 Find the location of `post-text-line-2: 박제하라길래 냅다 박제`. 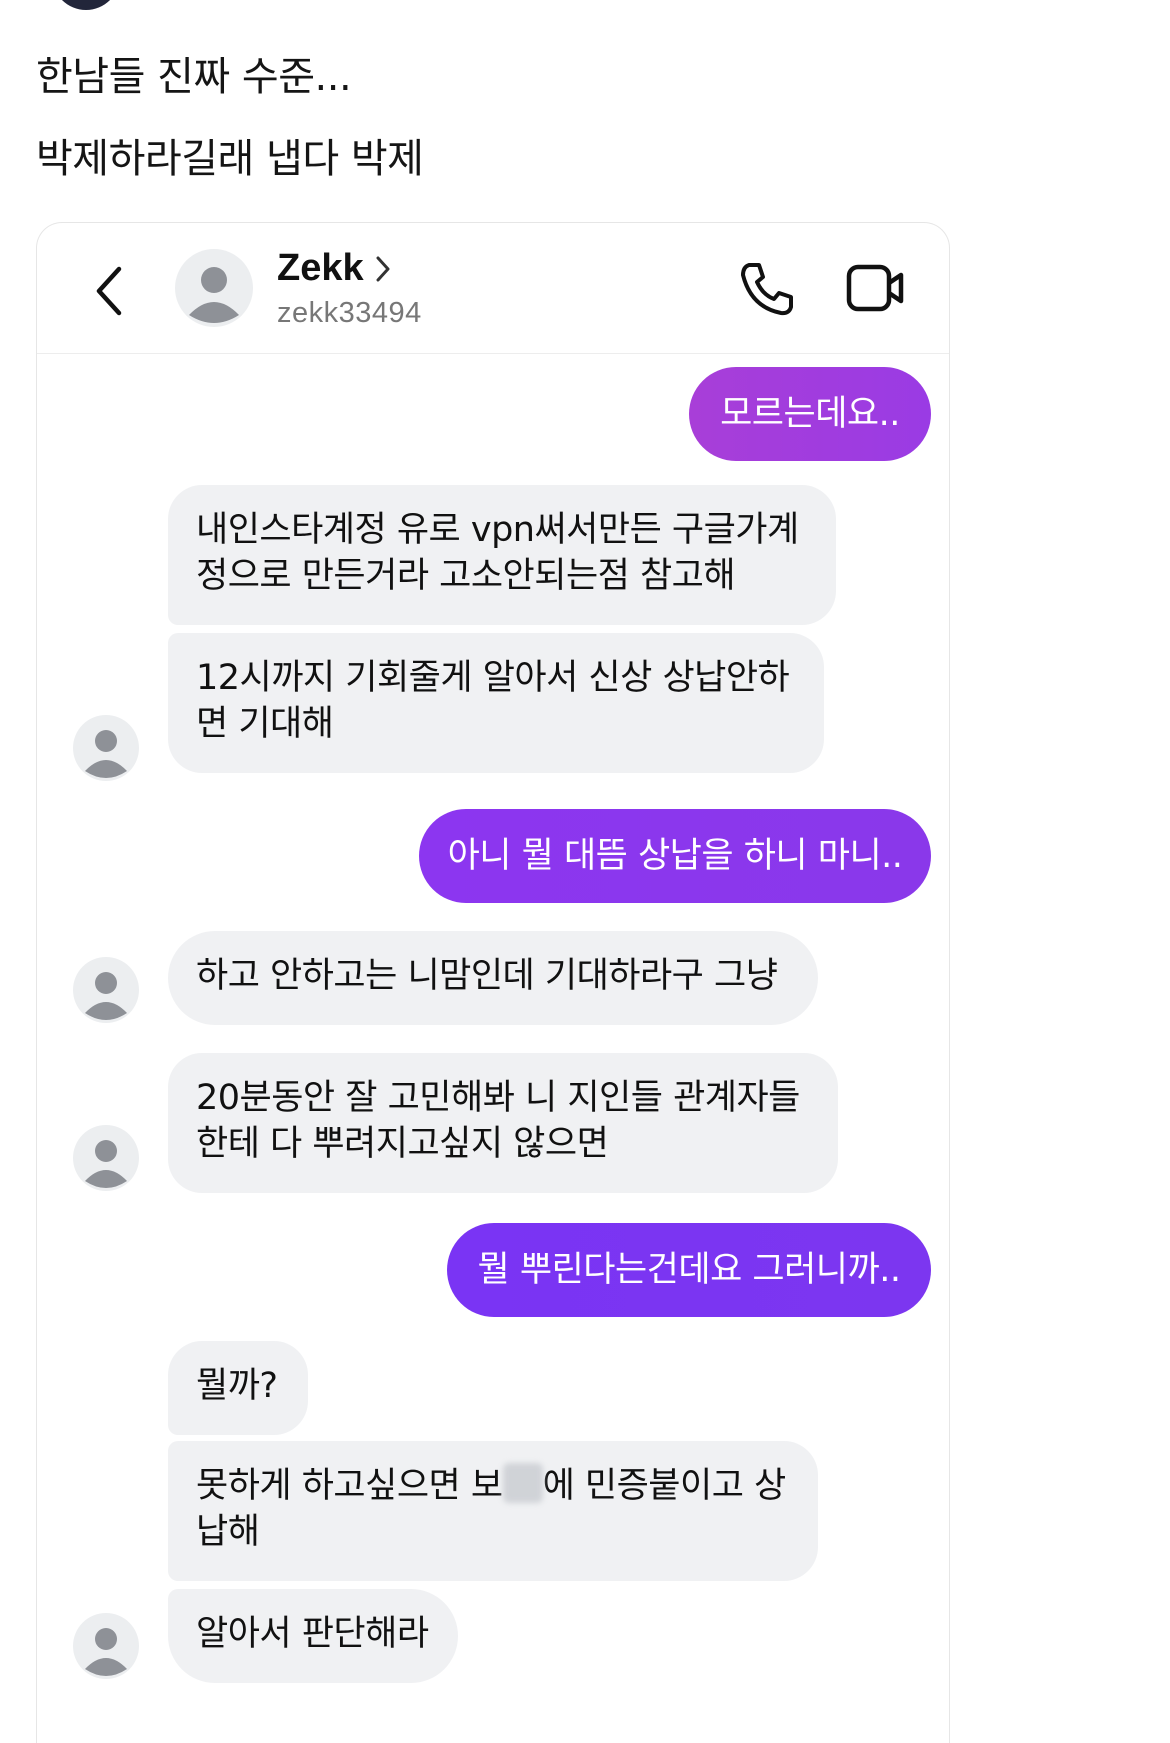

post-text-line-2: 박제하라길래 냅다 박제 is located at coordinates (230, 159).